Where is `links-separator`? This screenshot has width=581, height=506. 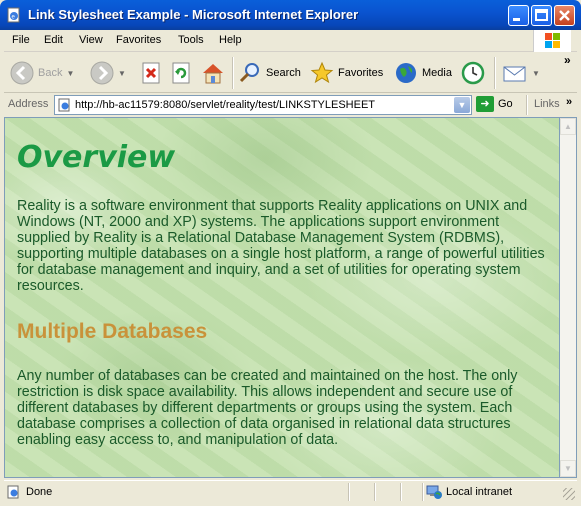 links-separator is located at coordinates (527, 105).